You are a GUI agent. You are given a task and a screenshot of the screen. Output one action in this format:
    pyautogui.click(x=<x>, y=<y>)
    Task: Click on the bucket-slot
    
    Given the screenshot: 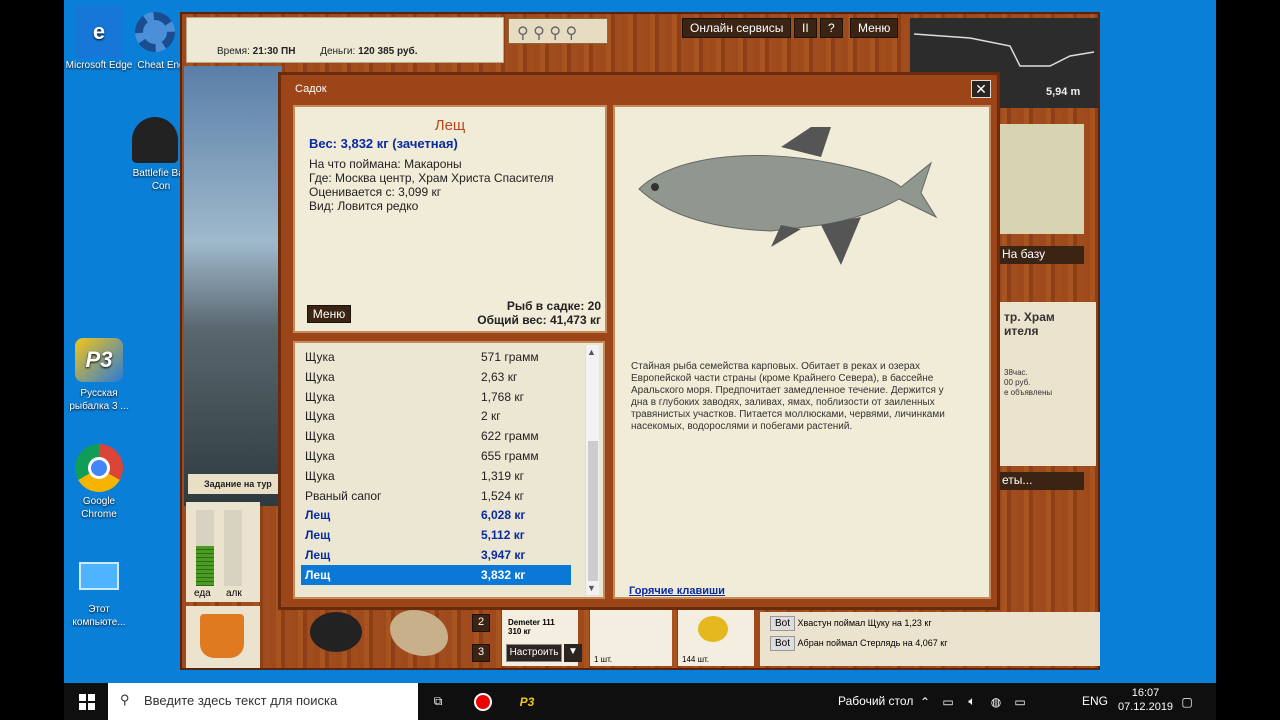 What is the action you would take?
    pyautogui.click(x=223, y=637)
    